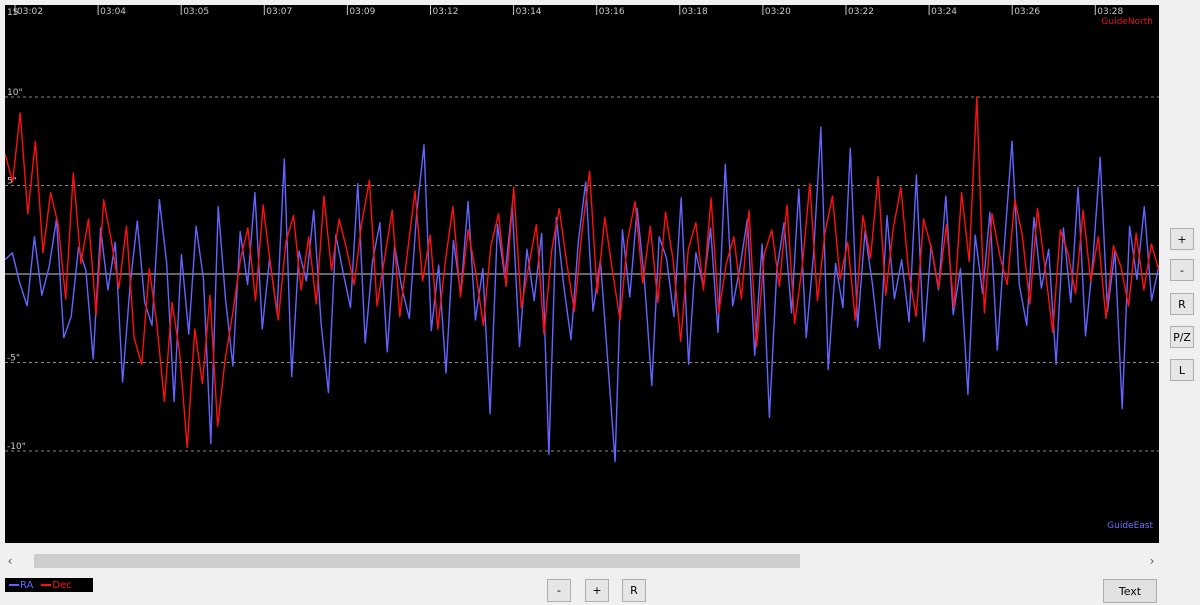 This screenshot has height=605, width=1200. Describe the element at coordinates (1130, 591) in the screenshot. I see `text-button: Text` at that location.